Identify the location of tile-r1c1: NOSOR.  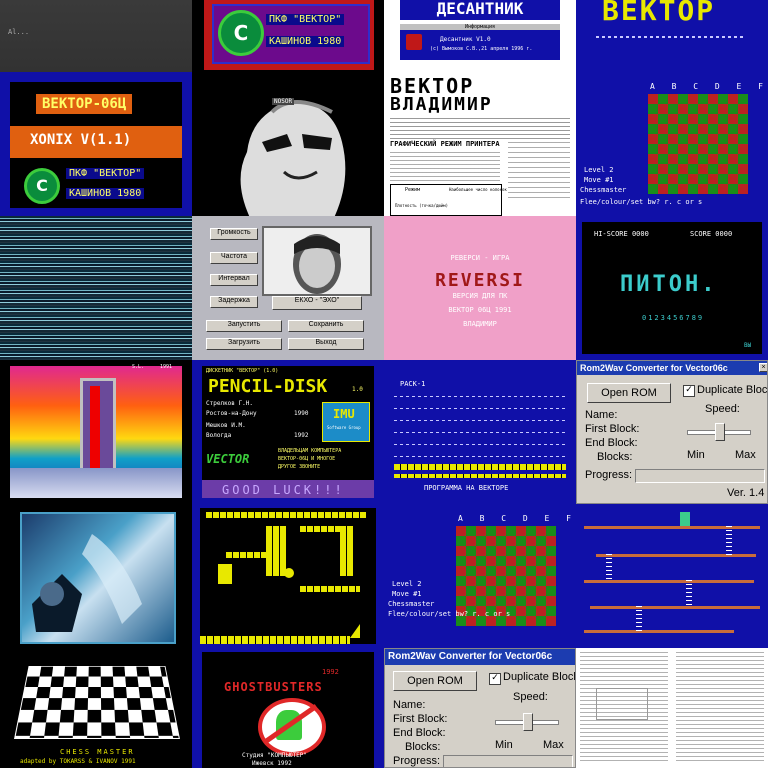
(288, 144).